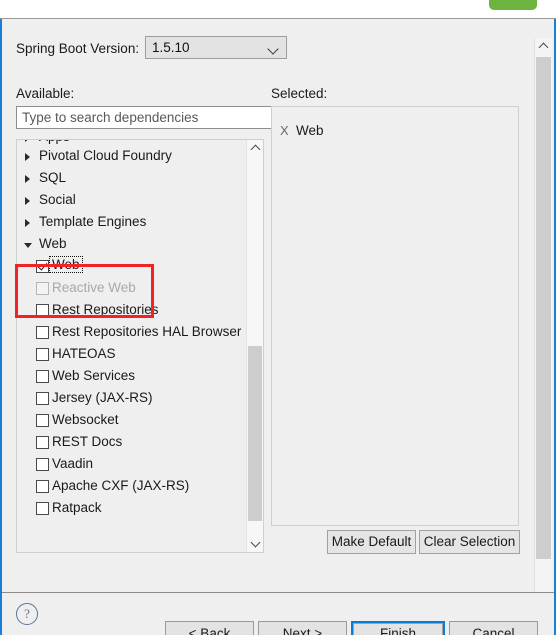 The width and height of the screenshot is (556, 635). Describe the element at coordinates (171, 47) in the screenshot. I see `spring-boot-version-value: 1.5.10` at that location.